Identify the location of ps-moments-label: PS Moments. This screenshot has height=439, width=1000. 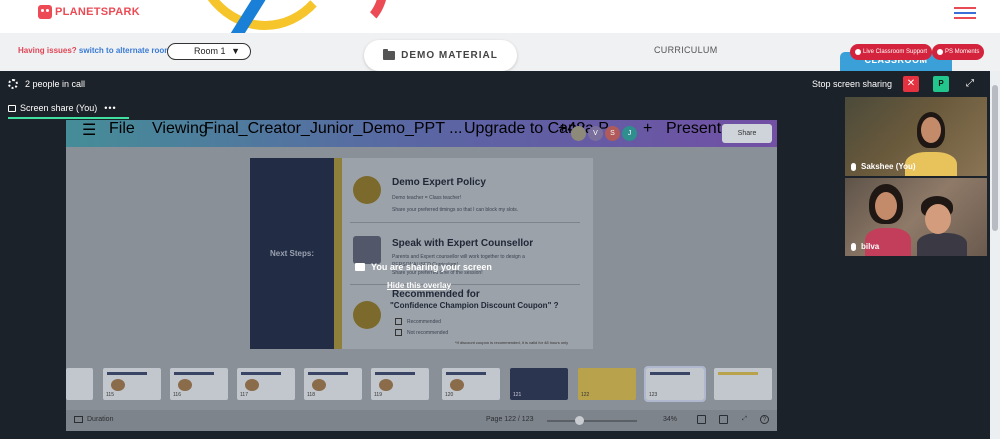
(962, 52).